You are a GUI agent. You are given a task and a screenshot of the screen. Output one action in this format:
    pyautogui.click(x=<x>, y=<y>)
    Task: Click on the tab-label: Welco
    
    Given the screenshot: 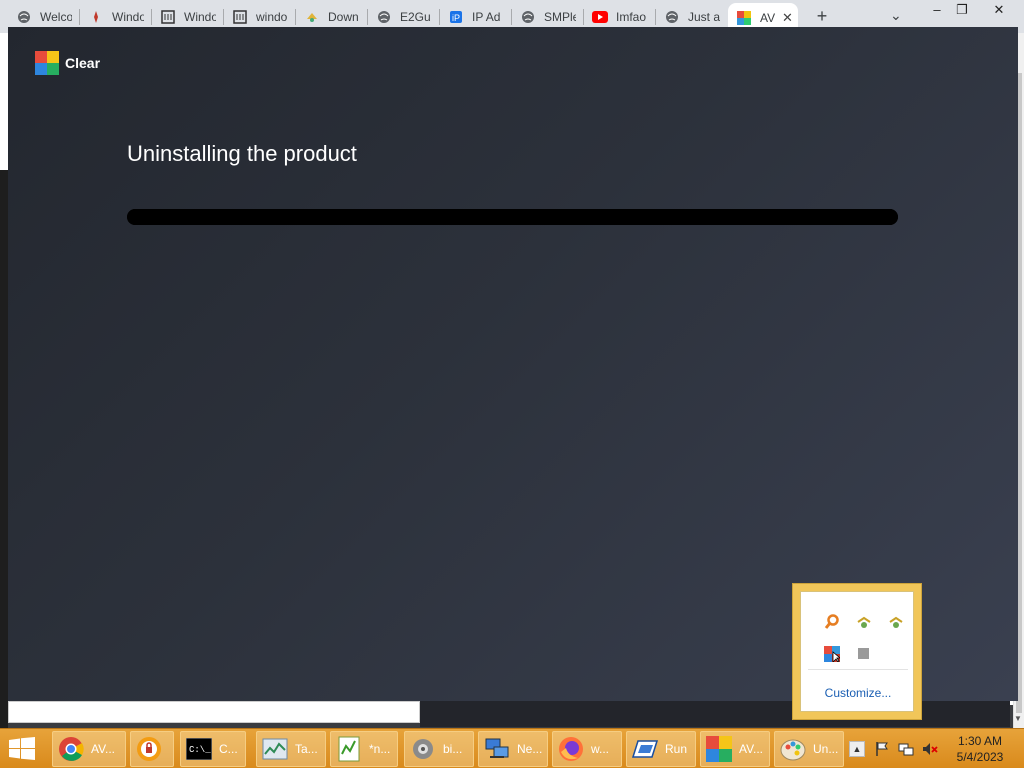 What is the action you would take?
    pyautogui.click(x=56, y=17)
    